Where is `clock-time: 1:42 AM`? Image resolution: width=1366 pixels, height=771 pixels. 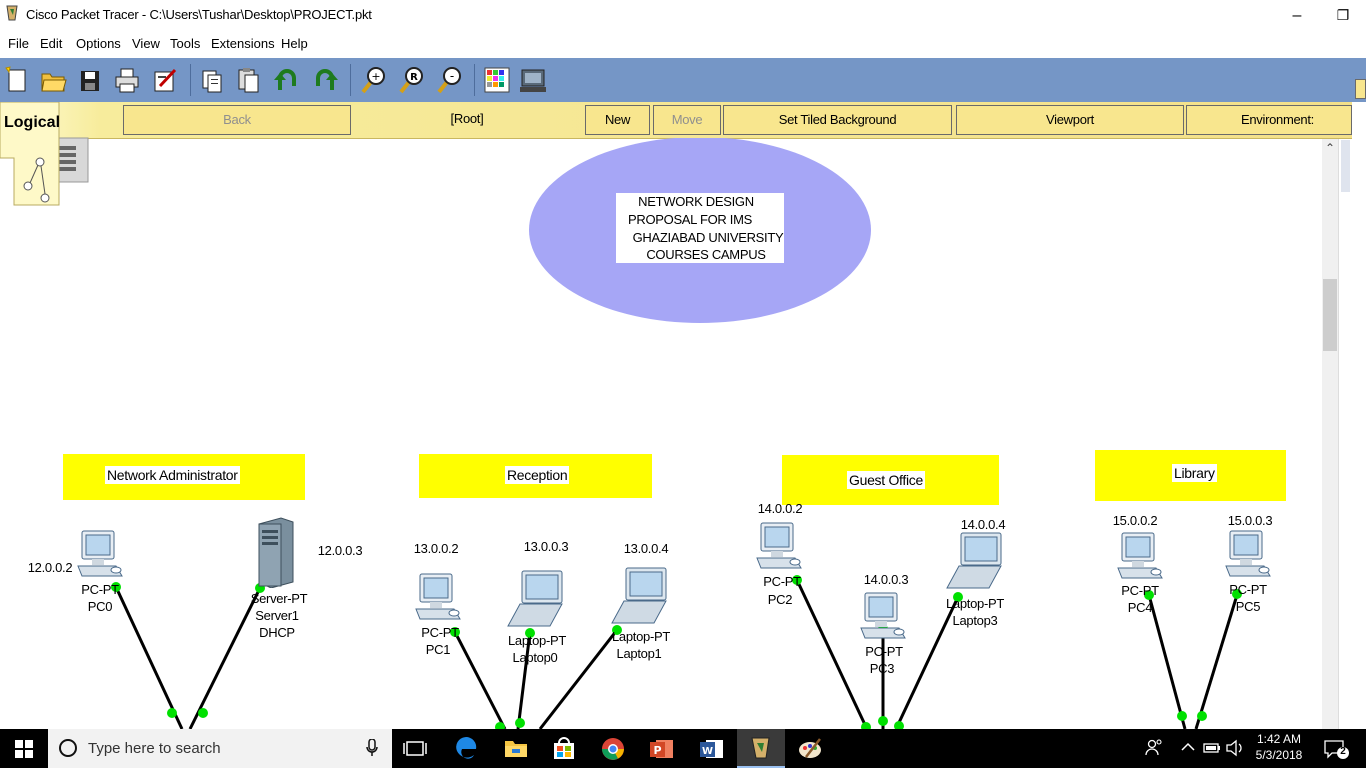
clock-time: 1:42 AM is located at coordinates (1279, 739).